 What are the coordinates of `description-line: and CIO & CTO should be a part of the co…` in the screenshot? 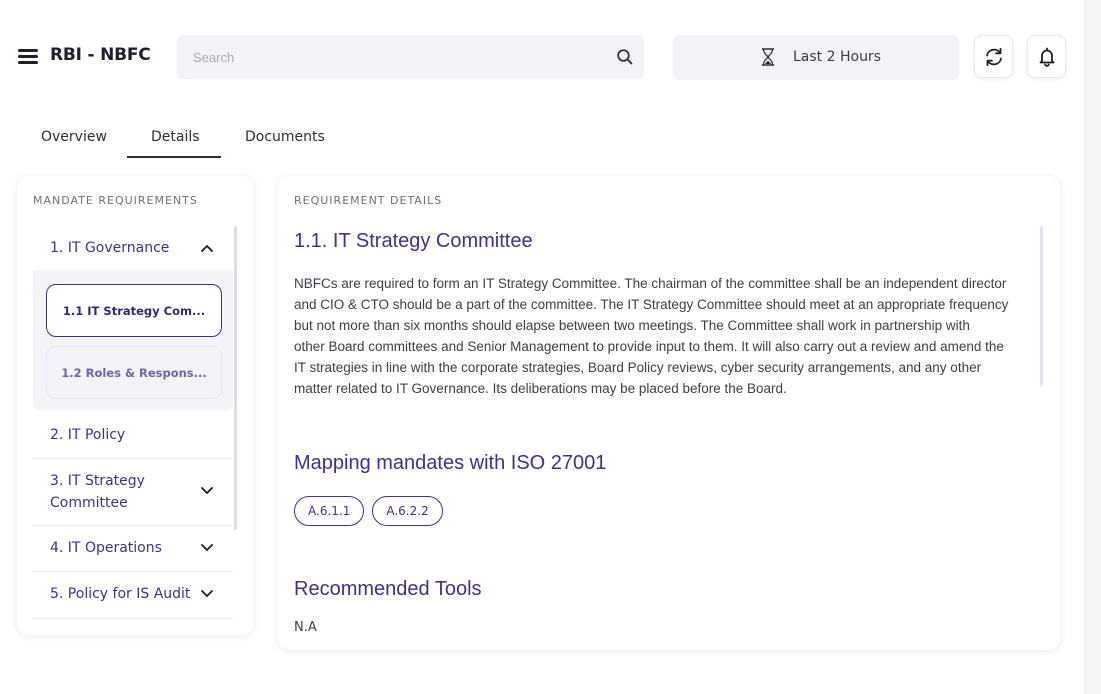 It's located at (651, 304).